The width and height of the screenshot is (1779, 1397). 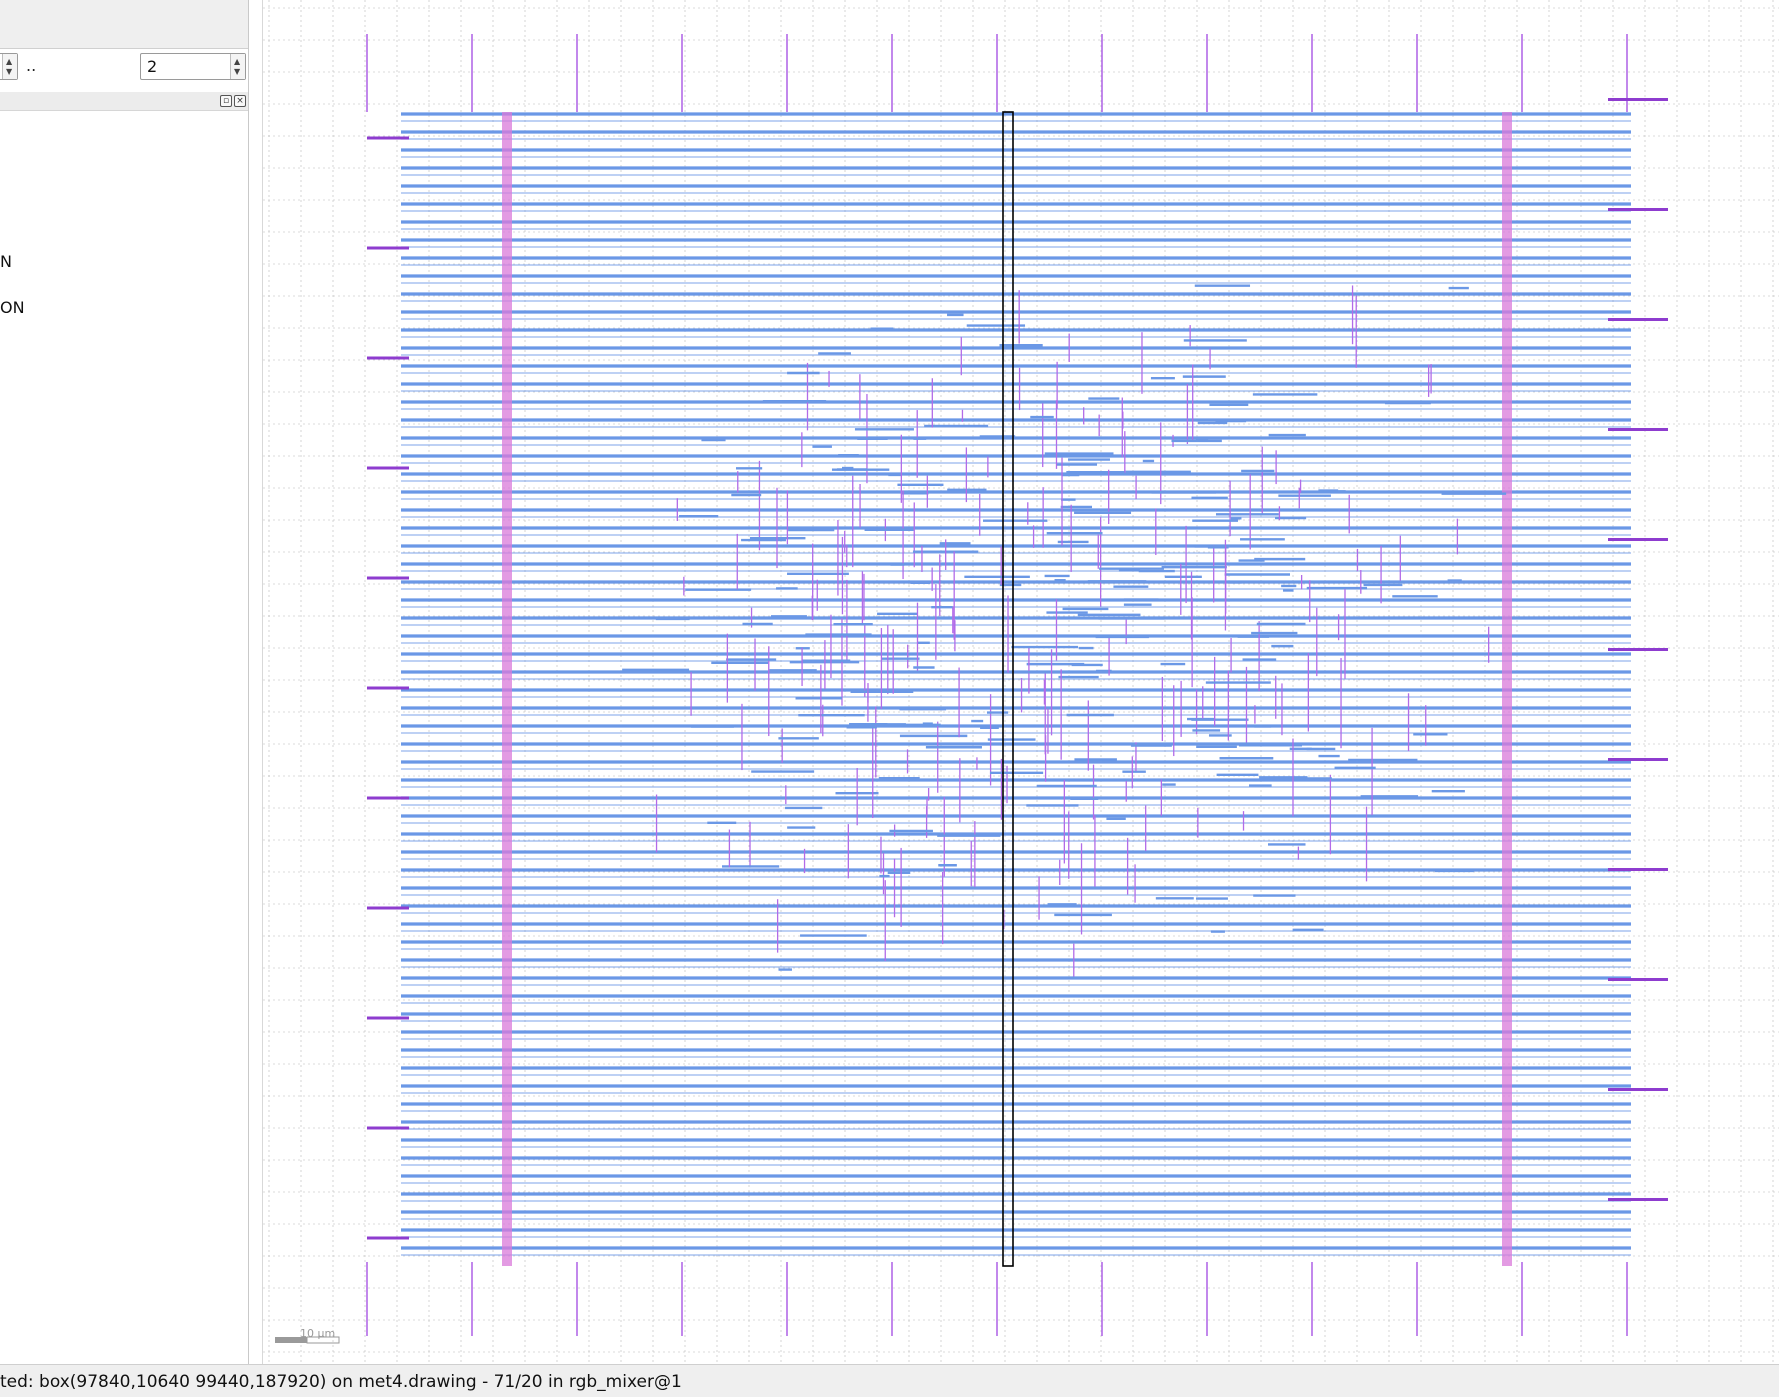 I want to click on panel-close-icon: ×, so click(x=240, y=101).